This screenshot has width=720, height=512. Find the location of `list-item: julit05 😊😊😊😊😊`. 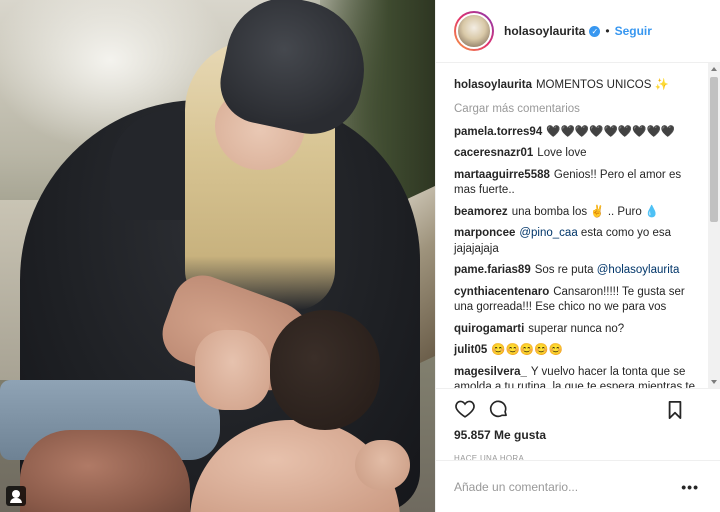

list-item: julit05 😊😊😊😊😊 is located at coordinates (578, 351).